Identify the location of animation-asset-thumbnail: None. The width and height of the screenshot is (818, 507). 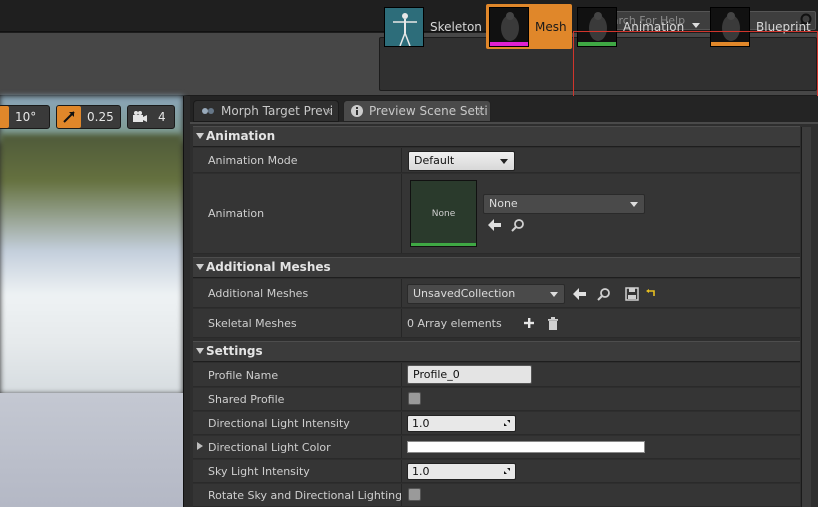
(443, 213).